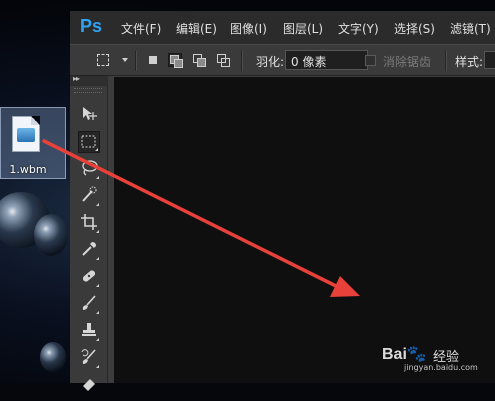 This screenshot has width=495, height=401. Describe the element at coordinates (437, 359) in the screenshot. I see `baidu-jingyan-watermark: Bai🐾 经验 jingyan.baidu.com` at that location.